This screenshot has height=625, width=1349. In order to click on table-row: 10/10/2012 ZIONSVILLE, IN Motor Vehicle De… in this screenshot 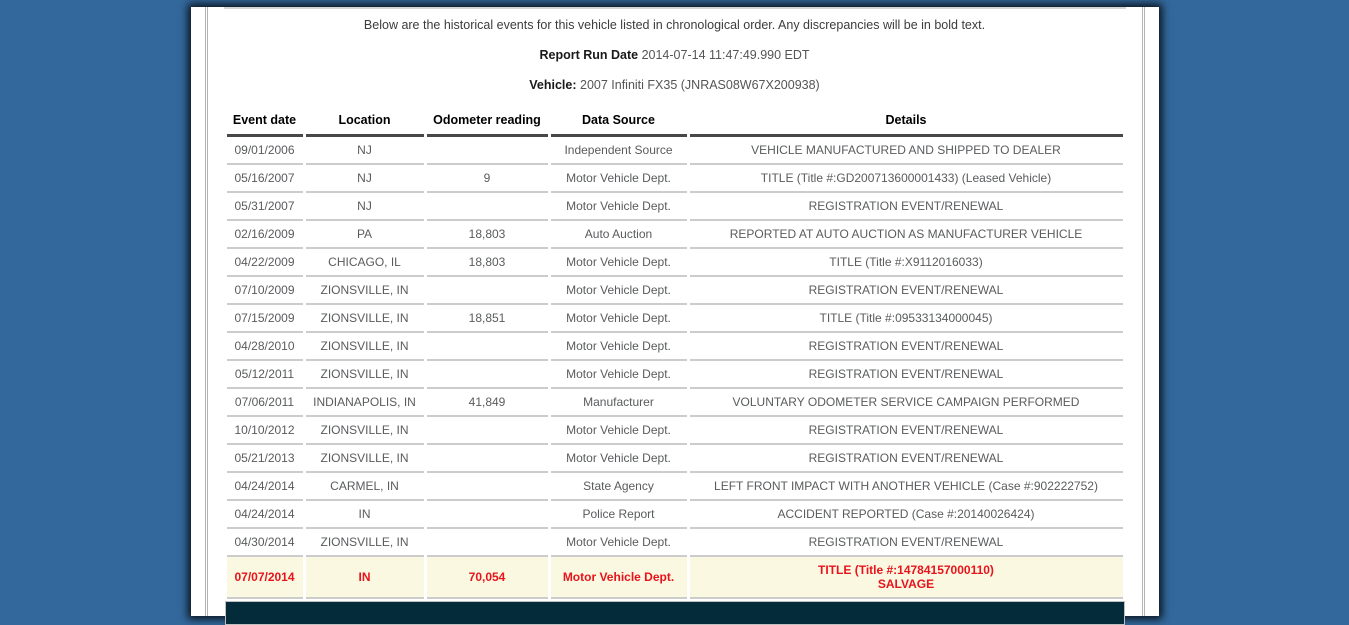, I will do `click(674, 431)`.